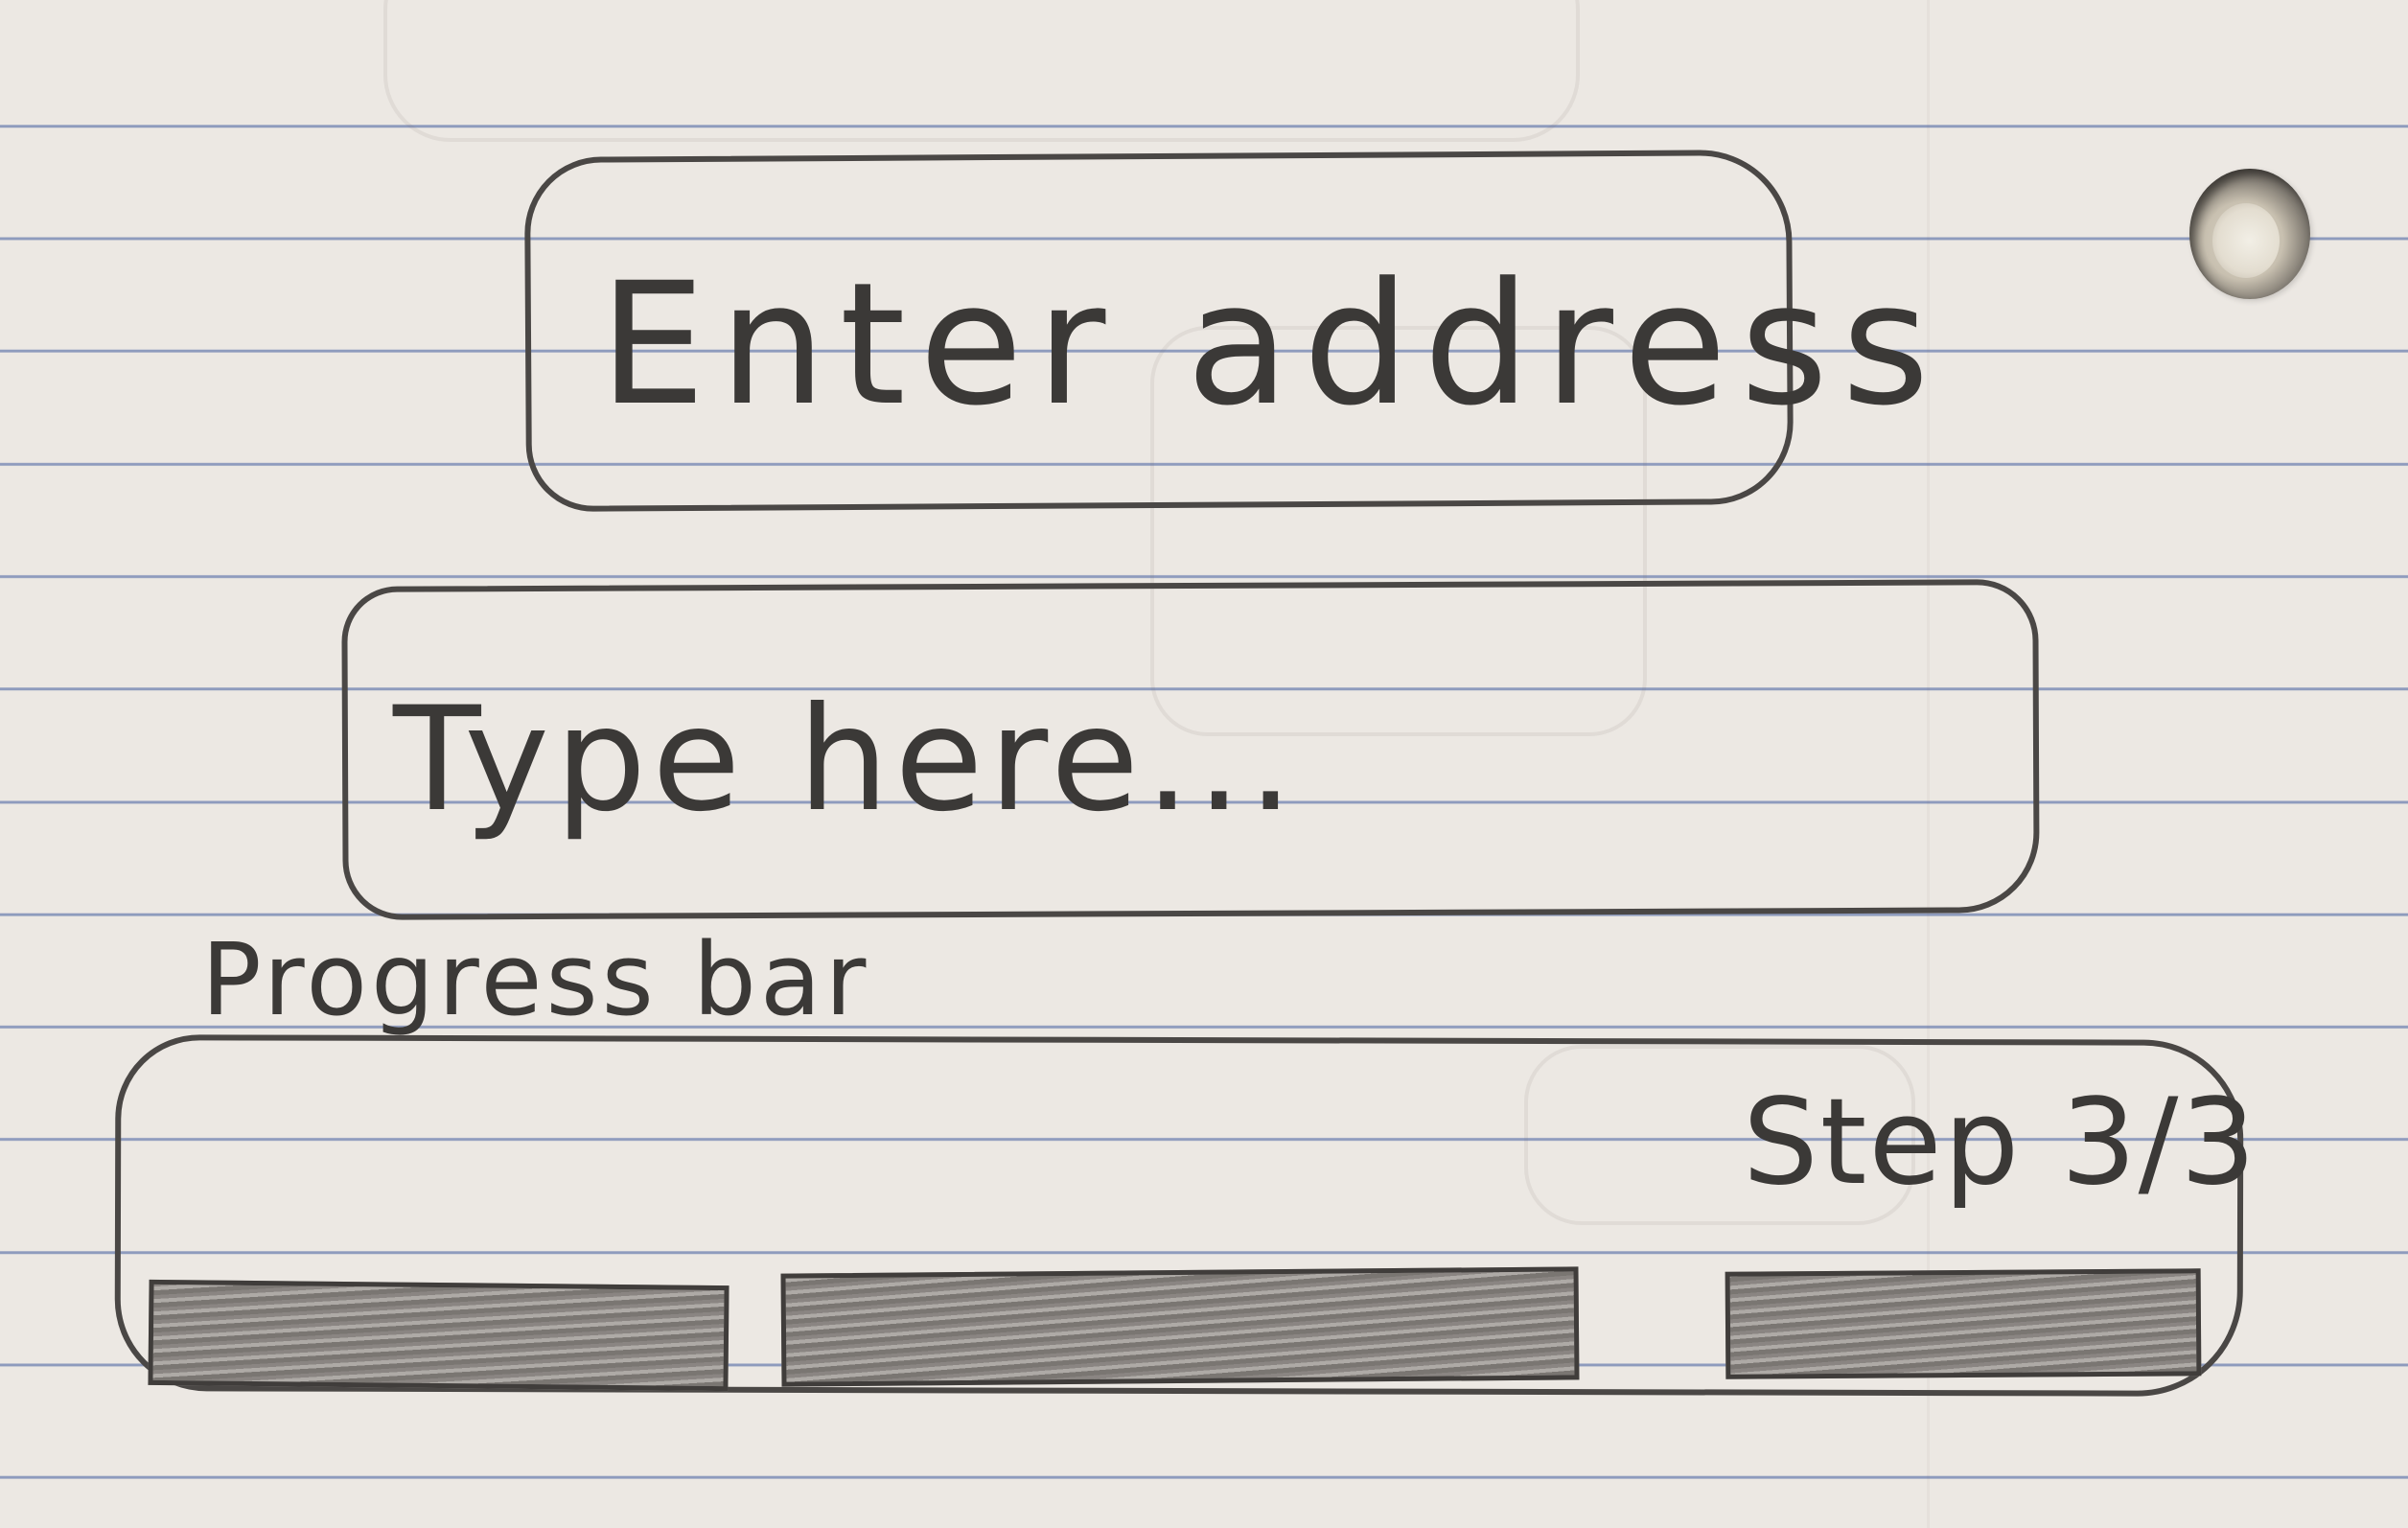 Image resolution: width=2408 pixels, height=1528 pixels. I want to click on progress-bar-label: Progress bar, so click(535, 980).